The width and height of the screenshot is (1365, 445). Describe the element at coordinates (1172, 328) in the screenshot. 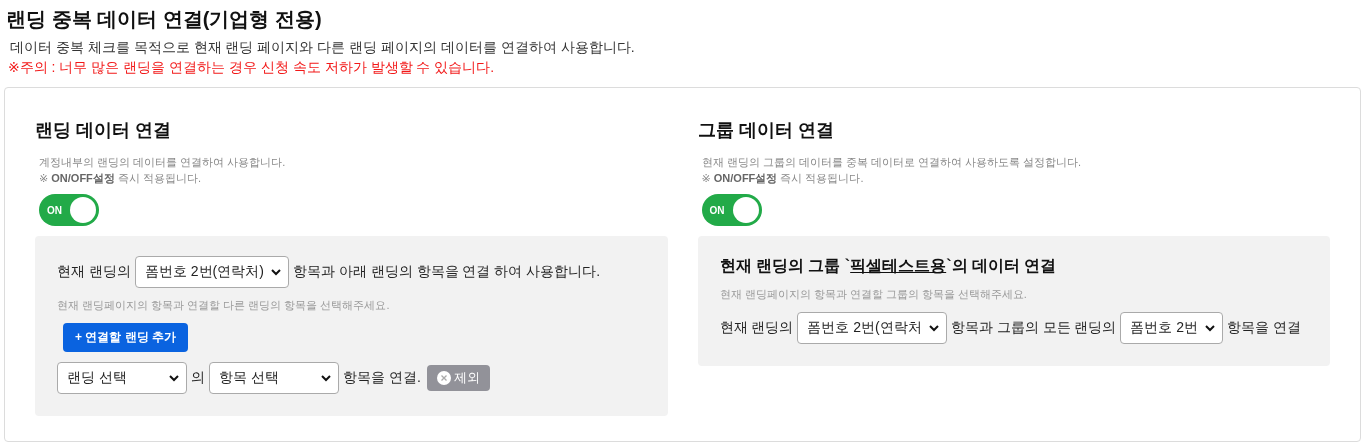

I see `dropdown: 폼번호 2번` at that location.